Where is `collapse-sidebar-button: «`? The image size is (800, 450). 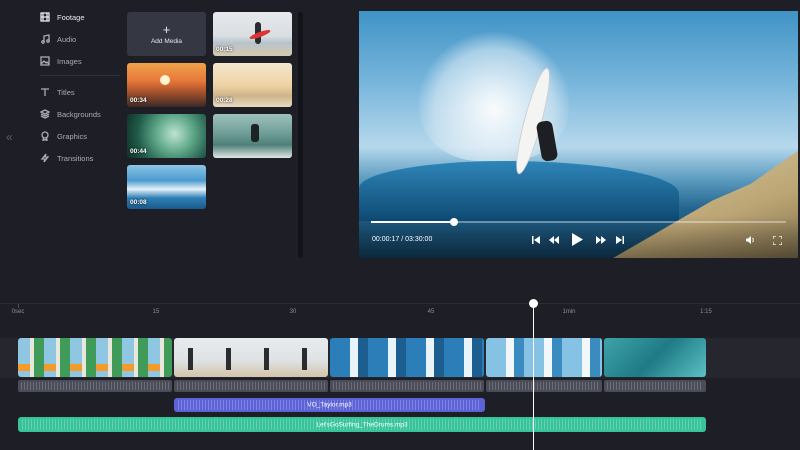 collapse-sidebar-button: « is located at coordinates (9, 137).